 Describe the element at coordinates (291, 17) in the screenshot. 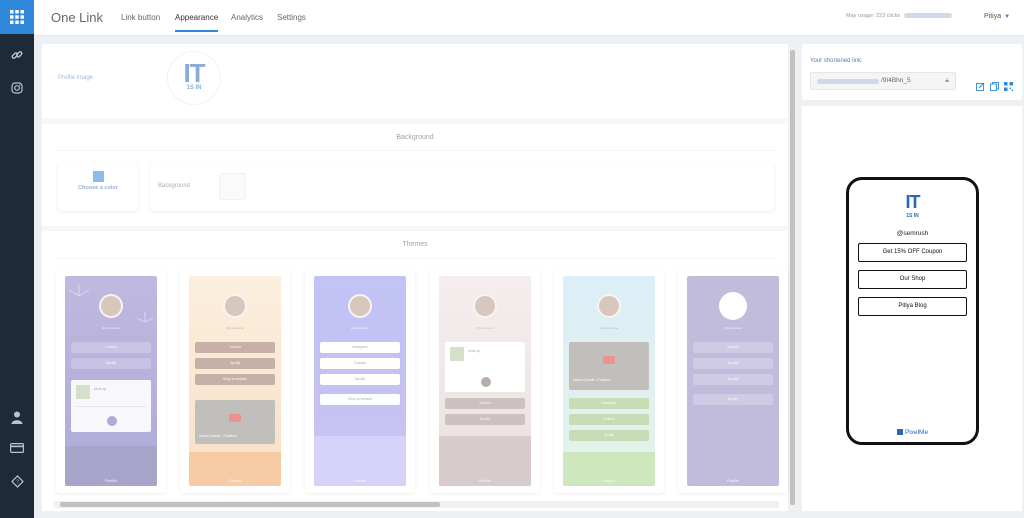

I see `tab-settings: Settings` at that location.